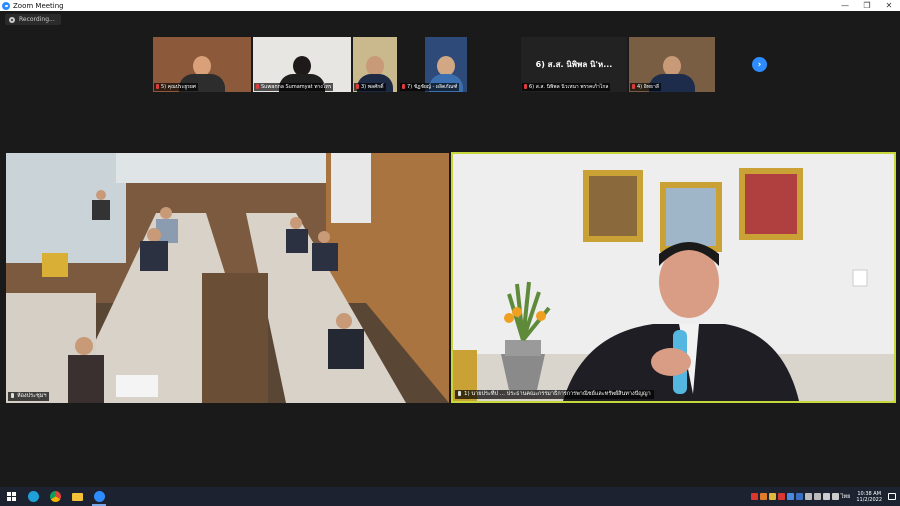 The height and width of the screenshot is (506, 900). Describe the element at coordinates (869, 499) in the screenshot. I see `clock-date: 11/2/2022` at that location.